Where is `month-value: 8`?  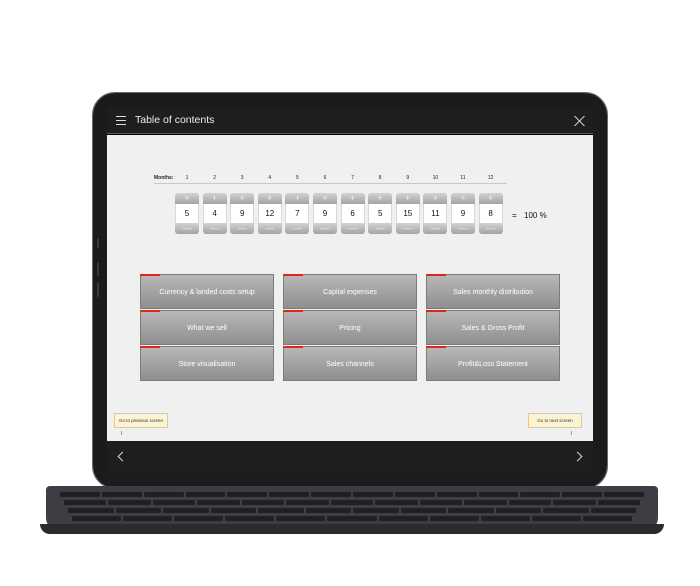 month-value: 8 is located at coordinates (490, 213).